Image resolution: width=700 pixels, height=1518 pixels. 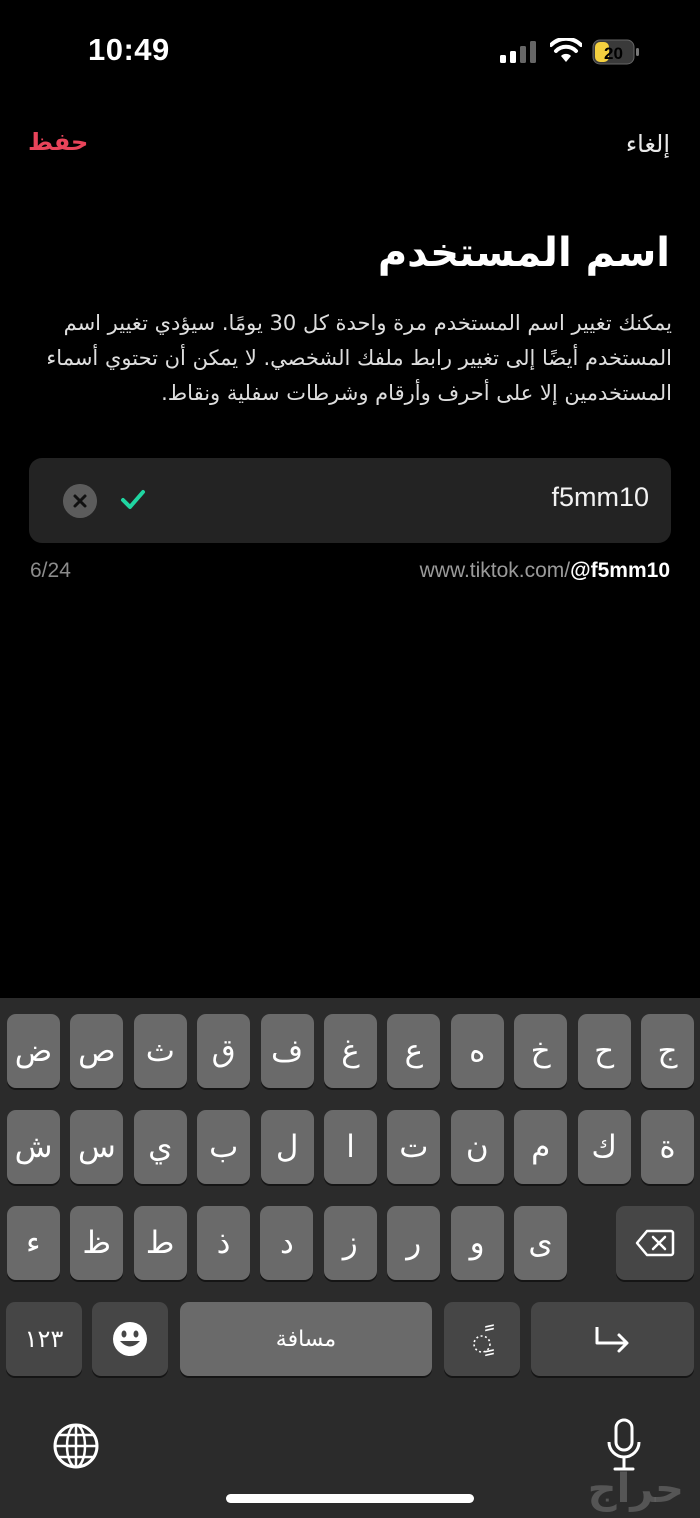 I want to click on letter-key: ز, so click(x=350, y=1243).